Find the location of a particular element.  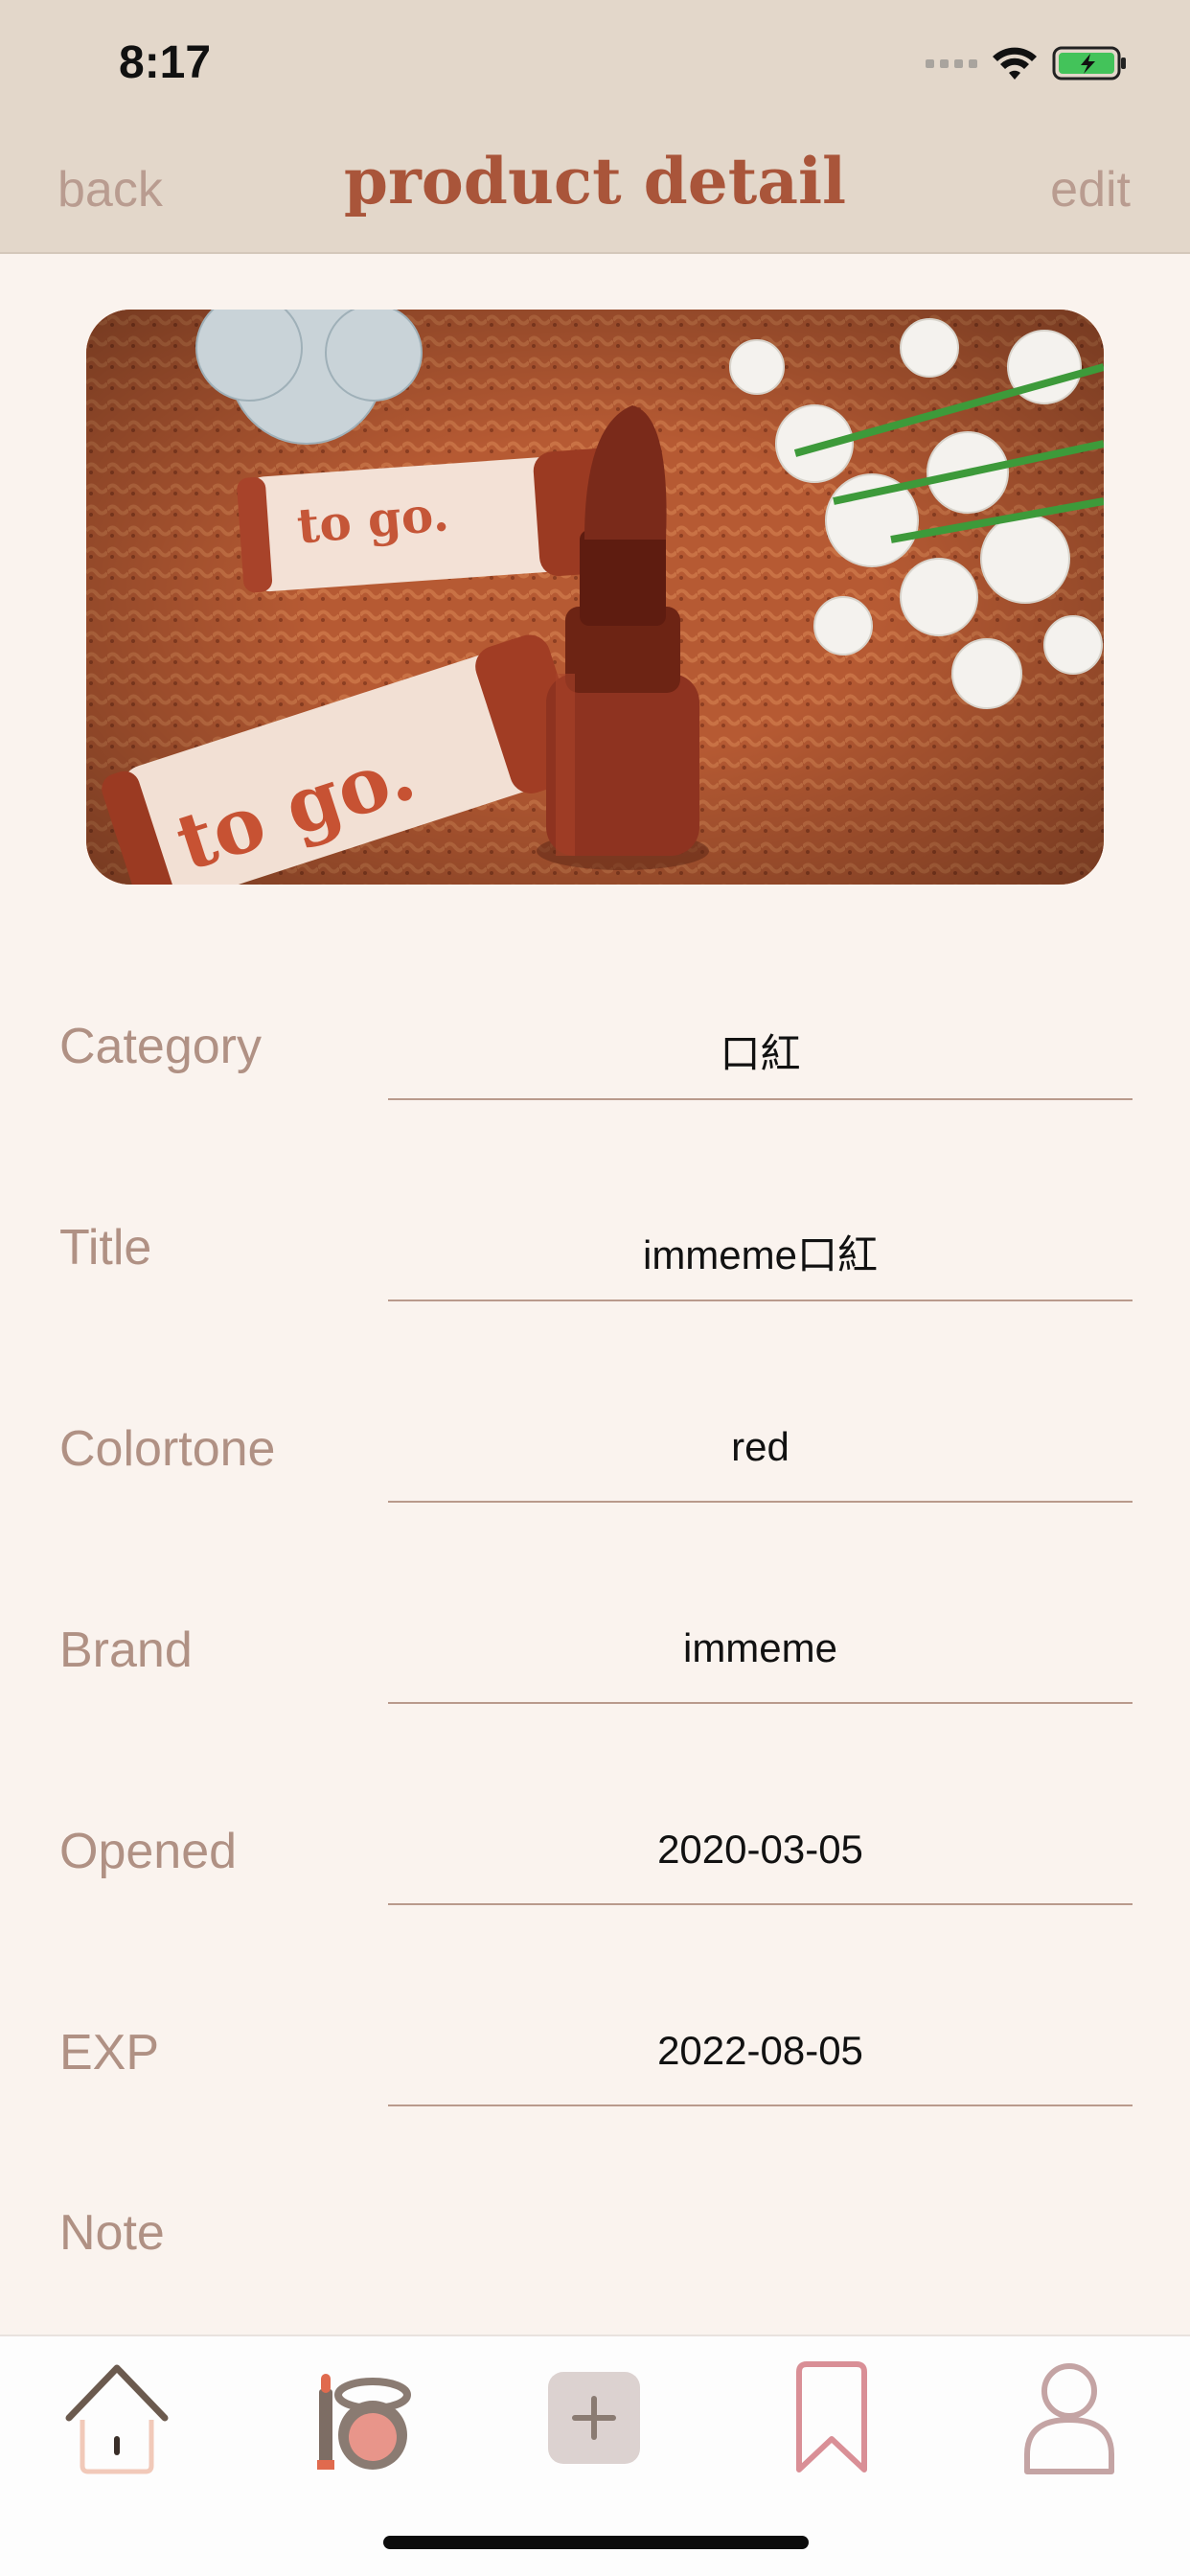

colortone-value: red is located at coordinates (761, 1447).